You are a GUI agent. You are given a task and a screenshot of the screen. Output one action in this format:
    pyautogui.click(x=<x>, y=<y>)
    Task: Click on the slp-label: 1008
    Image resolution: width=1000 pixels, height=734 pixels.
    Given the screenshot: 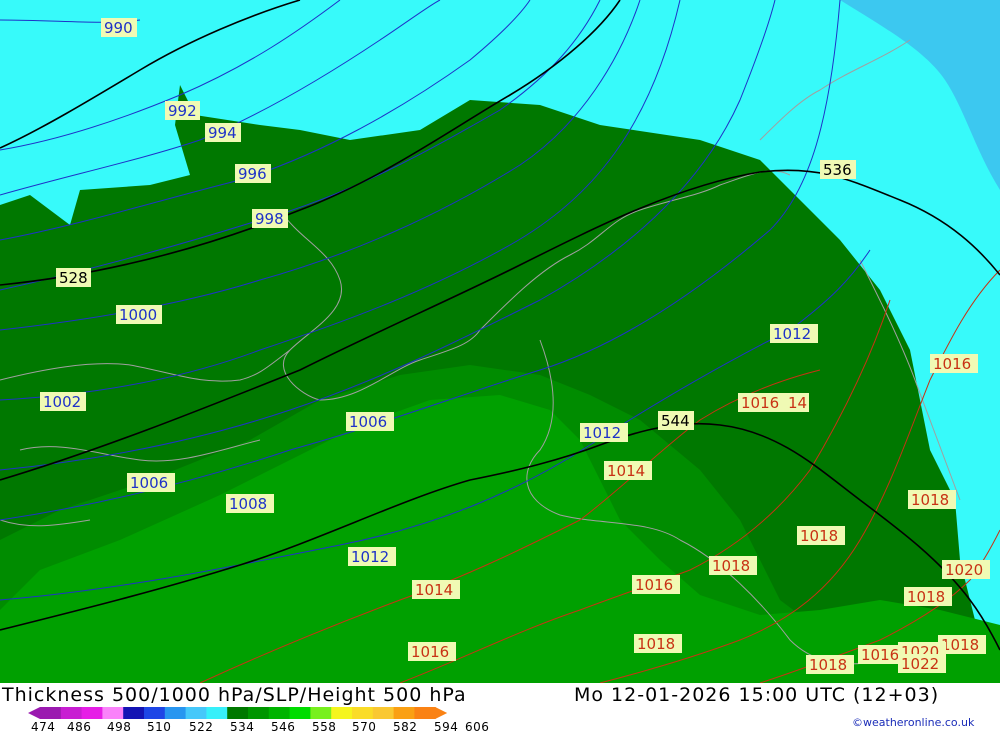 What is the action you would take?
    pyautogui.click(x=250, y=503)
    